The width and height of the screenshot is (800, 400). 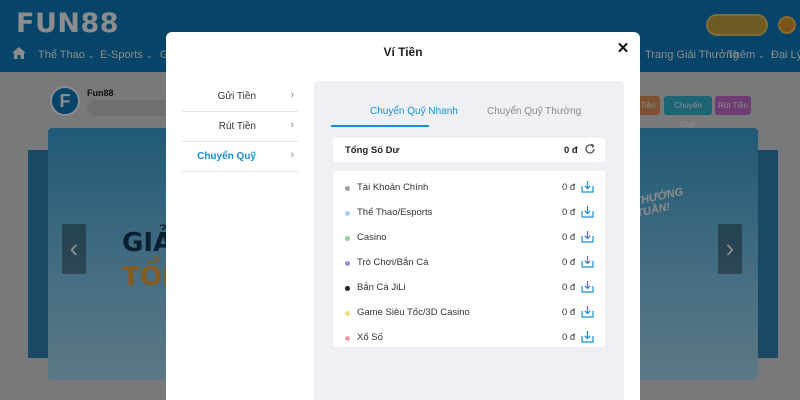 I want to click on sidebar-item: Chuyển Quỹ ›, so click(x=240, y=157).